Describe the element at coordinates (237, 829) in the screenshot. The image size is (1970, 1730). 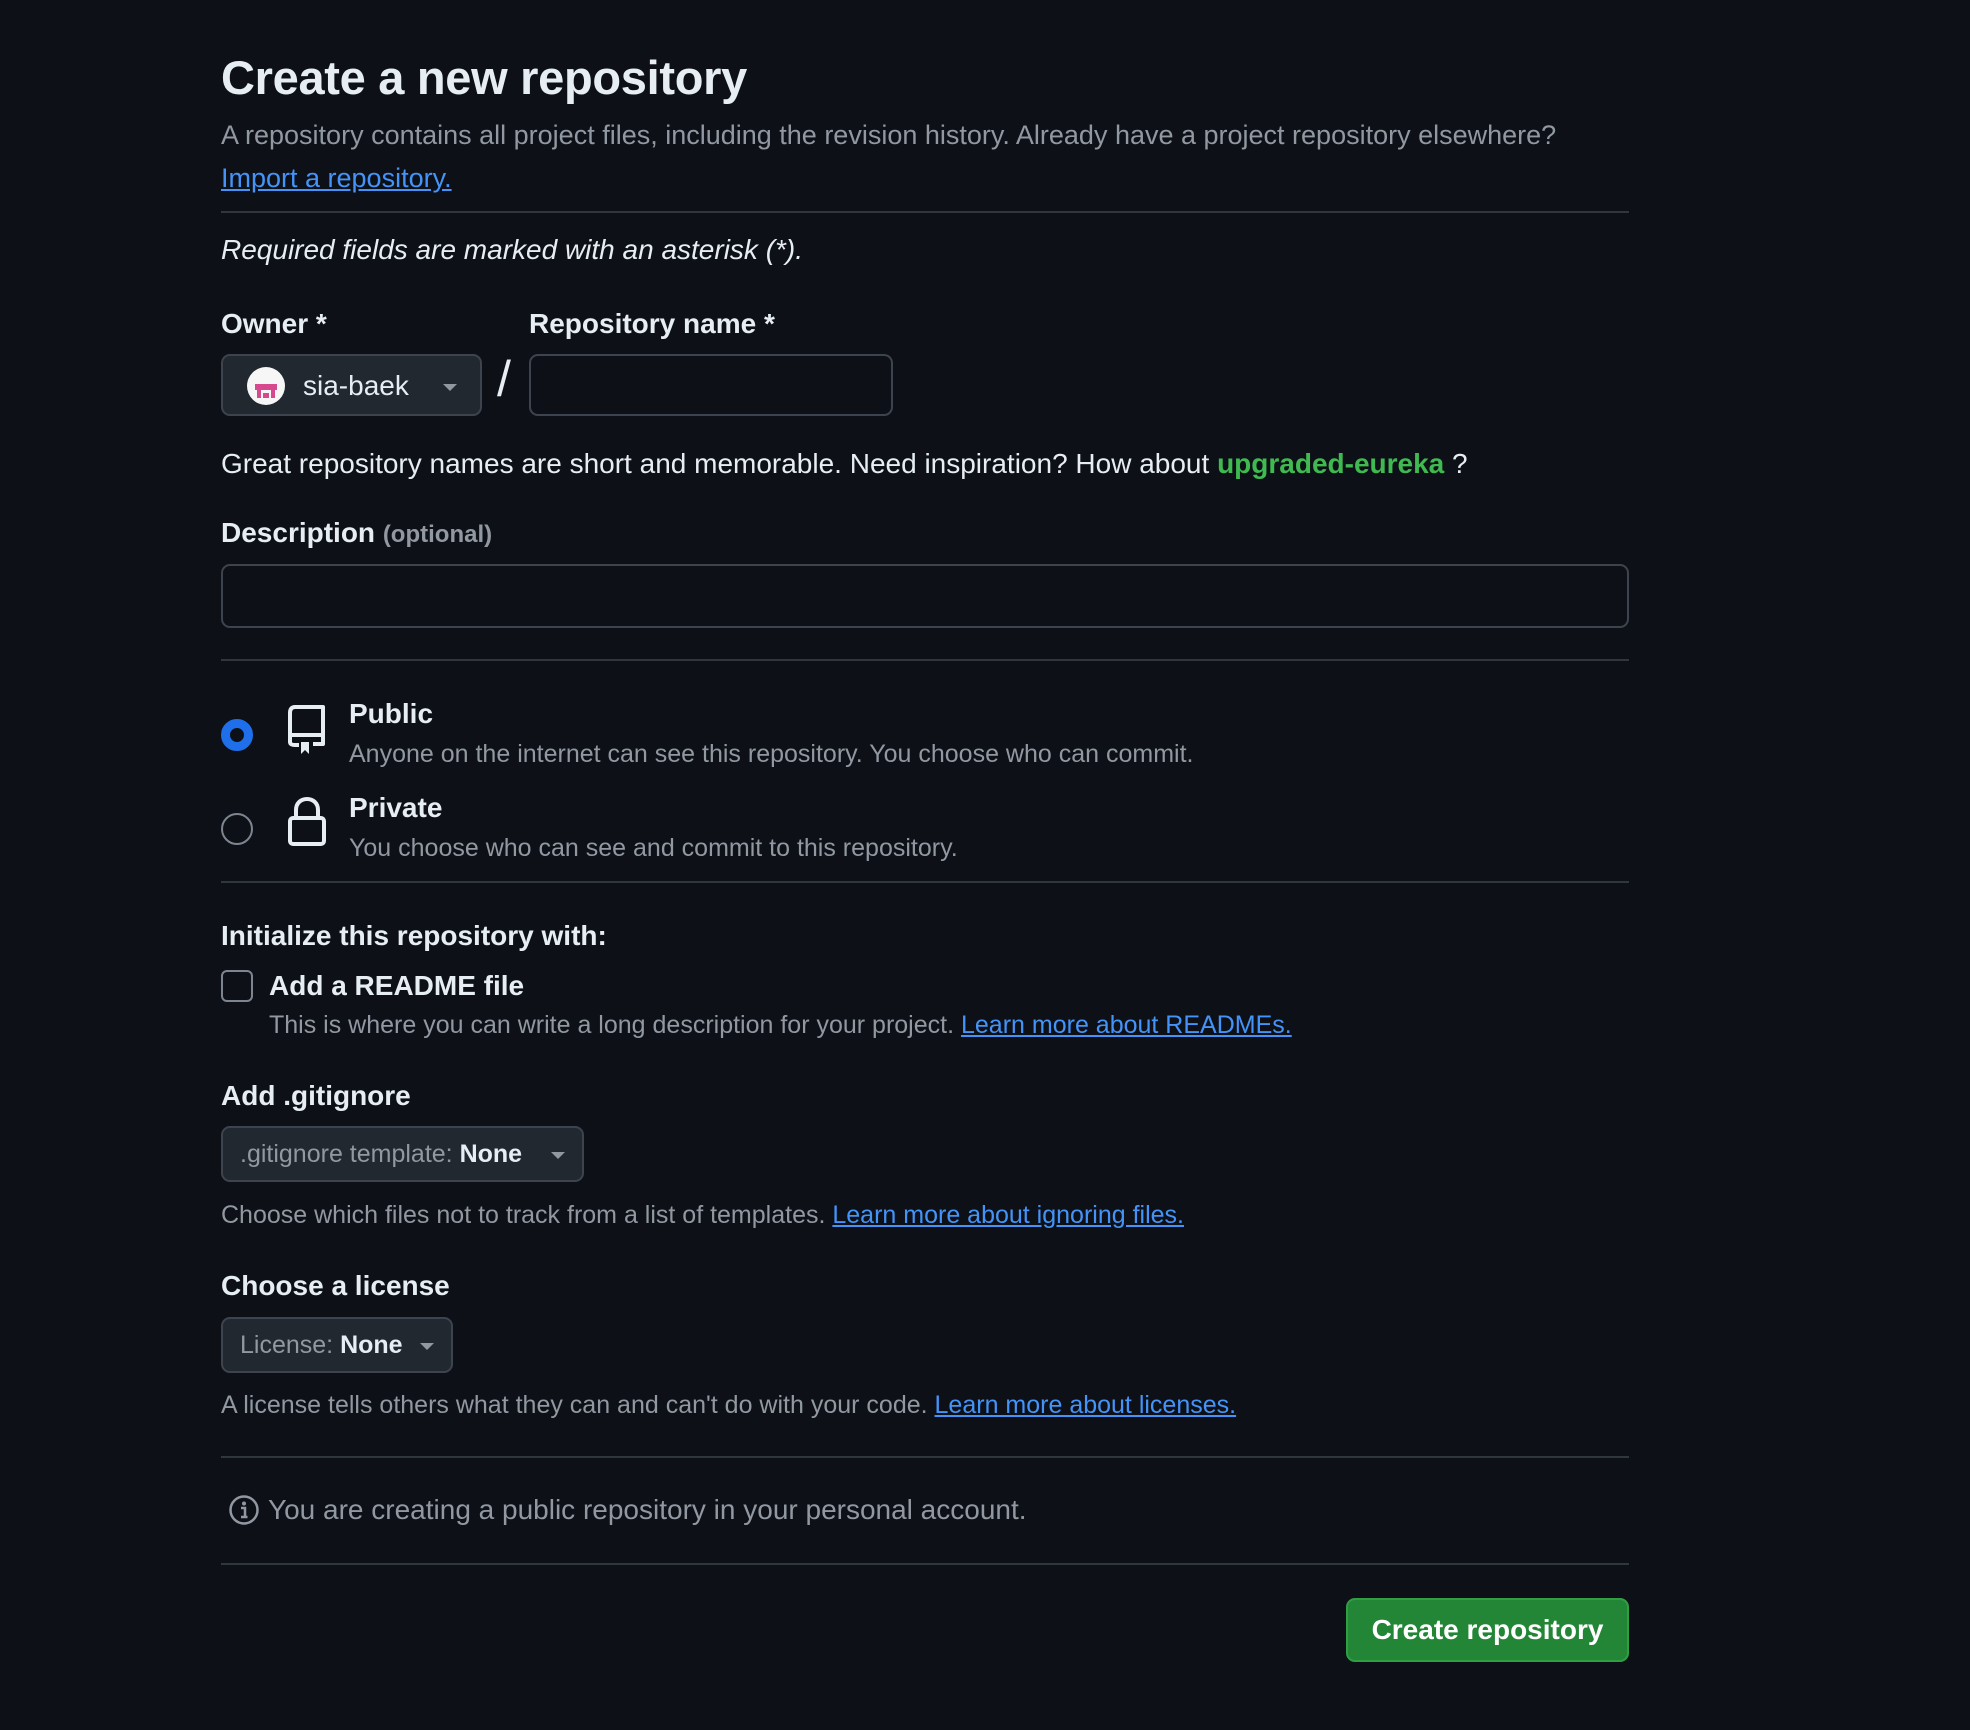
I see `private-radio` at that location.